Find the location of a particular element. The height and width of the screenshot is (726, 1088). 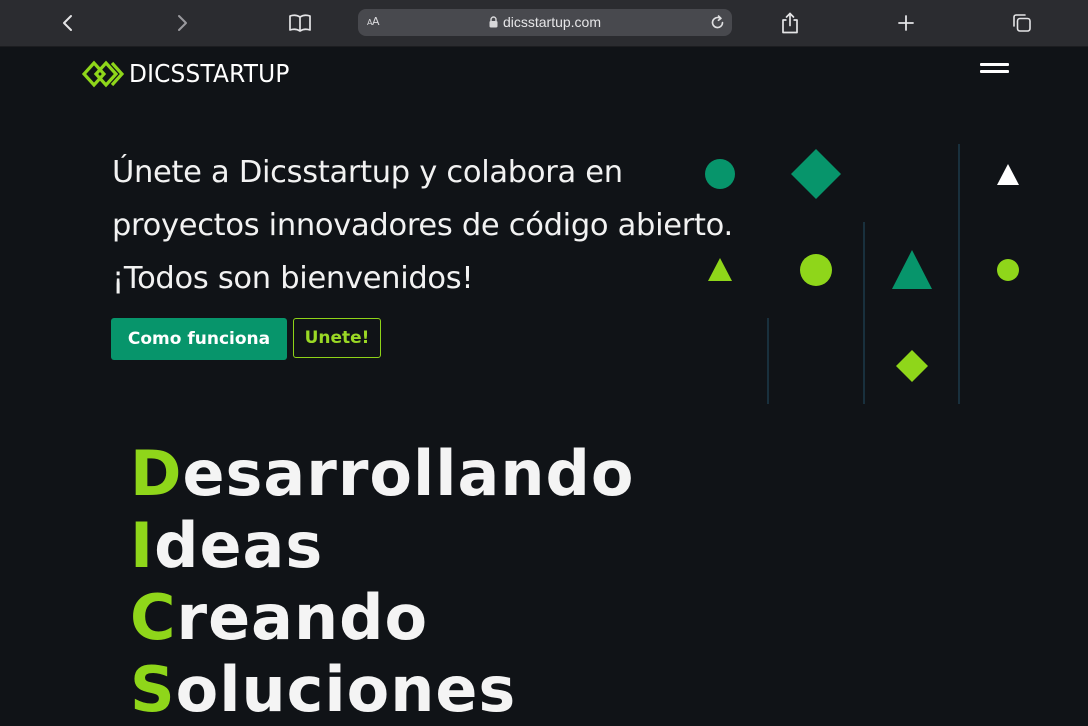

tagline-rest: esarrollando is located at coordinates (408, 473).